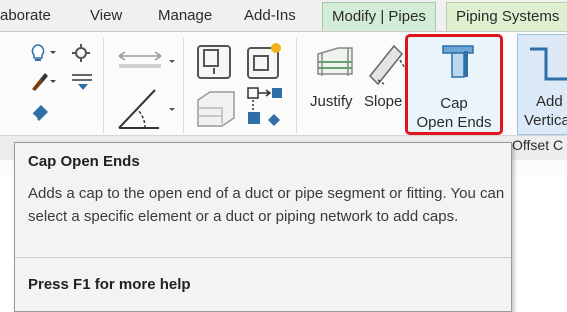 The width and height of the screenshot is (567, 312). I want to click on justify-button-label: Justify, so click(331, 101).